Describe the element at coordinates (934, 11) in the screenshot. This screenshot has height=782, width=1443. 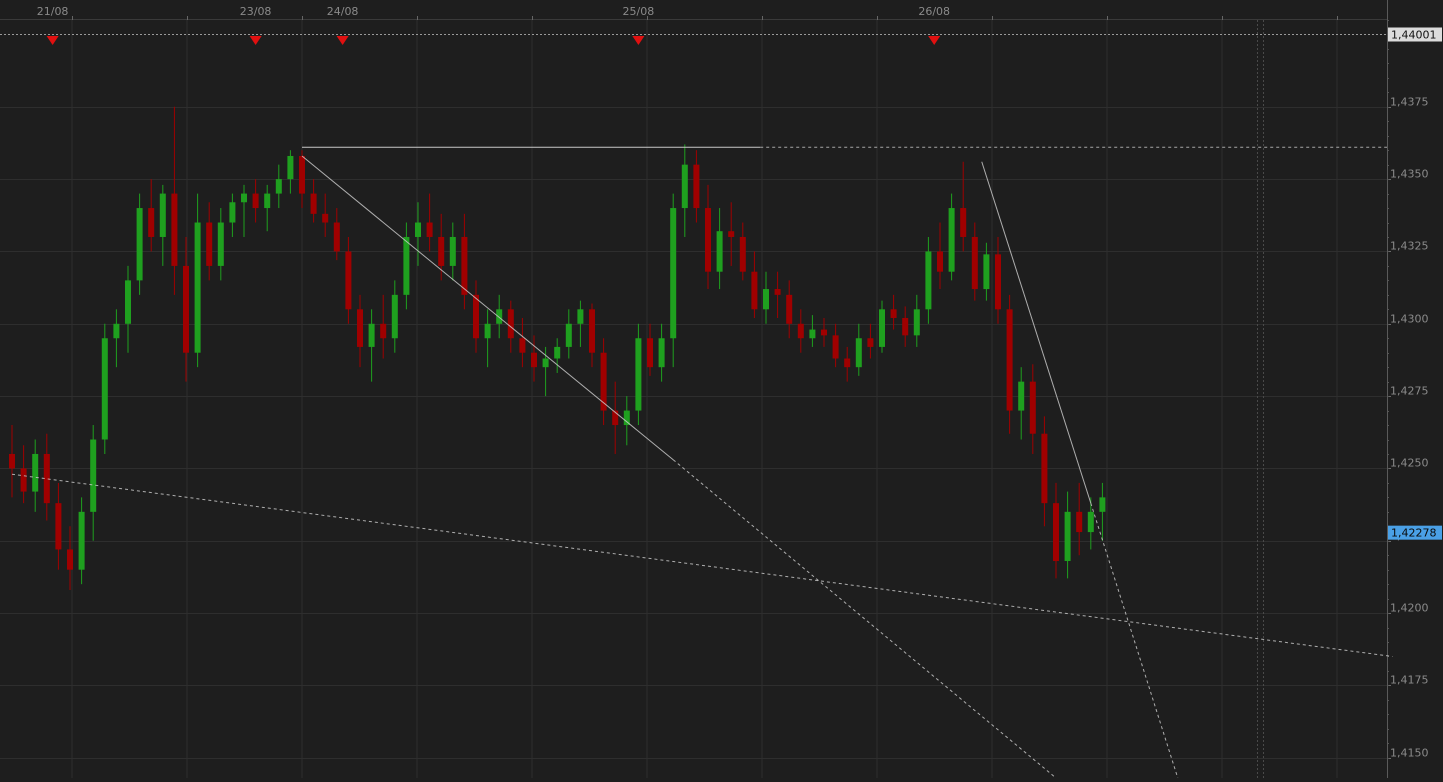
I see `x-tick-label: 26/08` at that location.